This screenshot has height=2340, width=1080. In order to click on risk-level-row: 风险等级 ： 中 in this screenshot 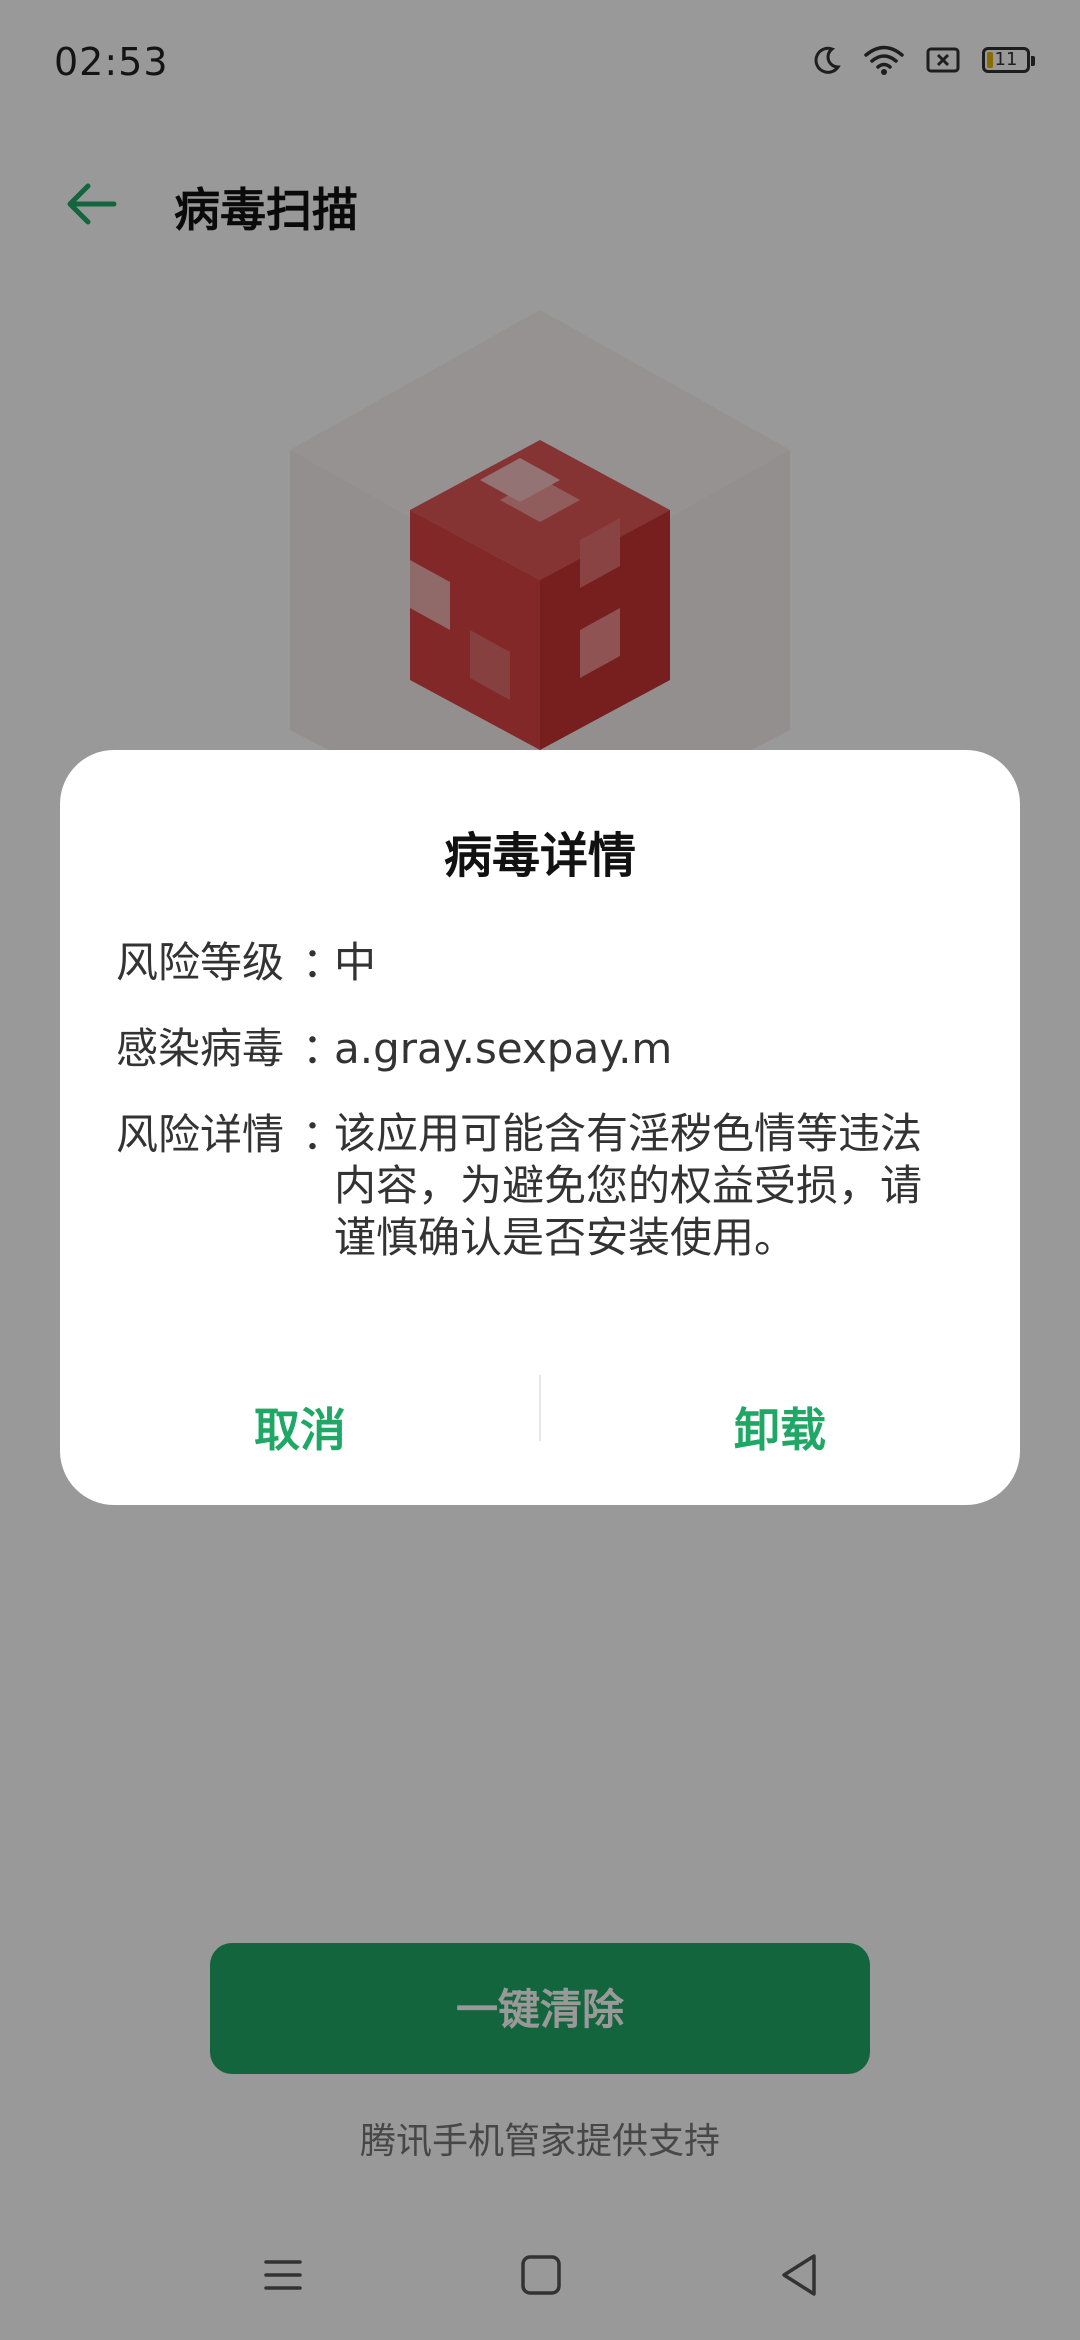, I will do `click(546, 963)`.